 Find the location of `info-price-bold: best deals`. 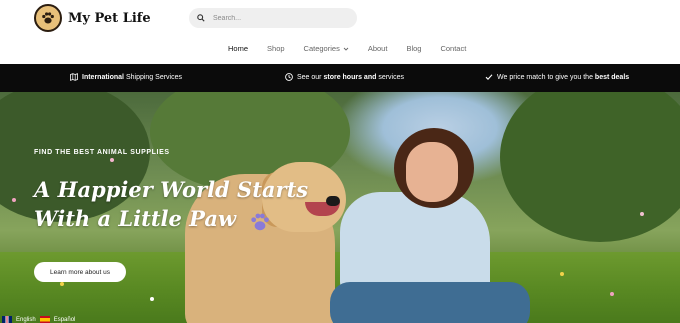

info-price-bold: best deals is located at coordinates (612, 77).